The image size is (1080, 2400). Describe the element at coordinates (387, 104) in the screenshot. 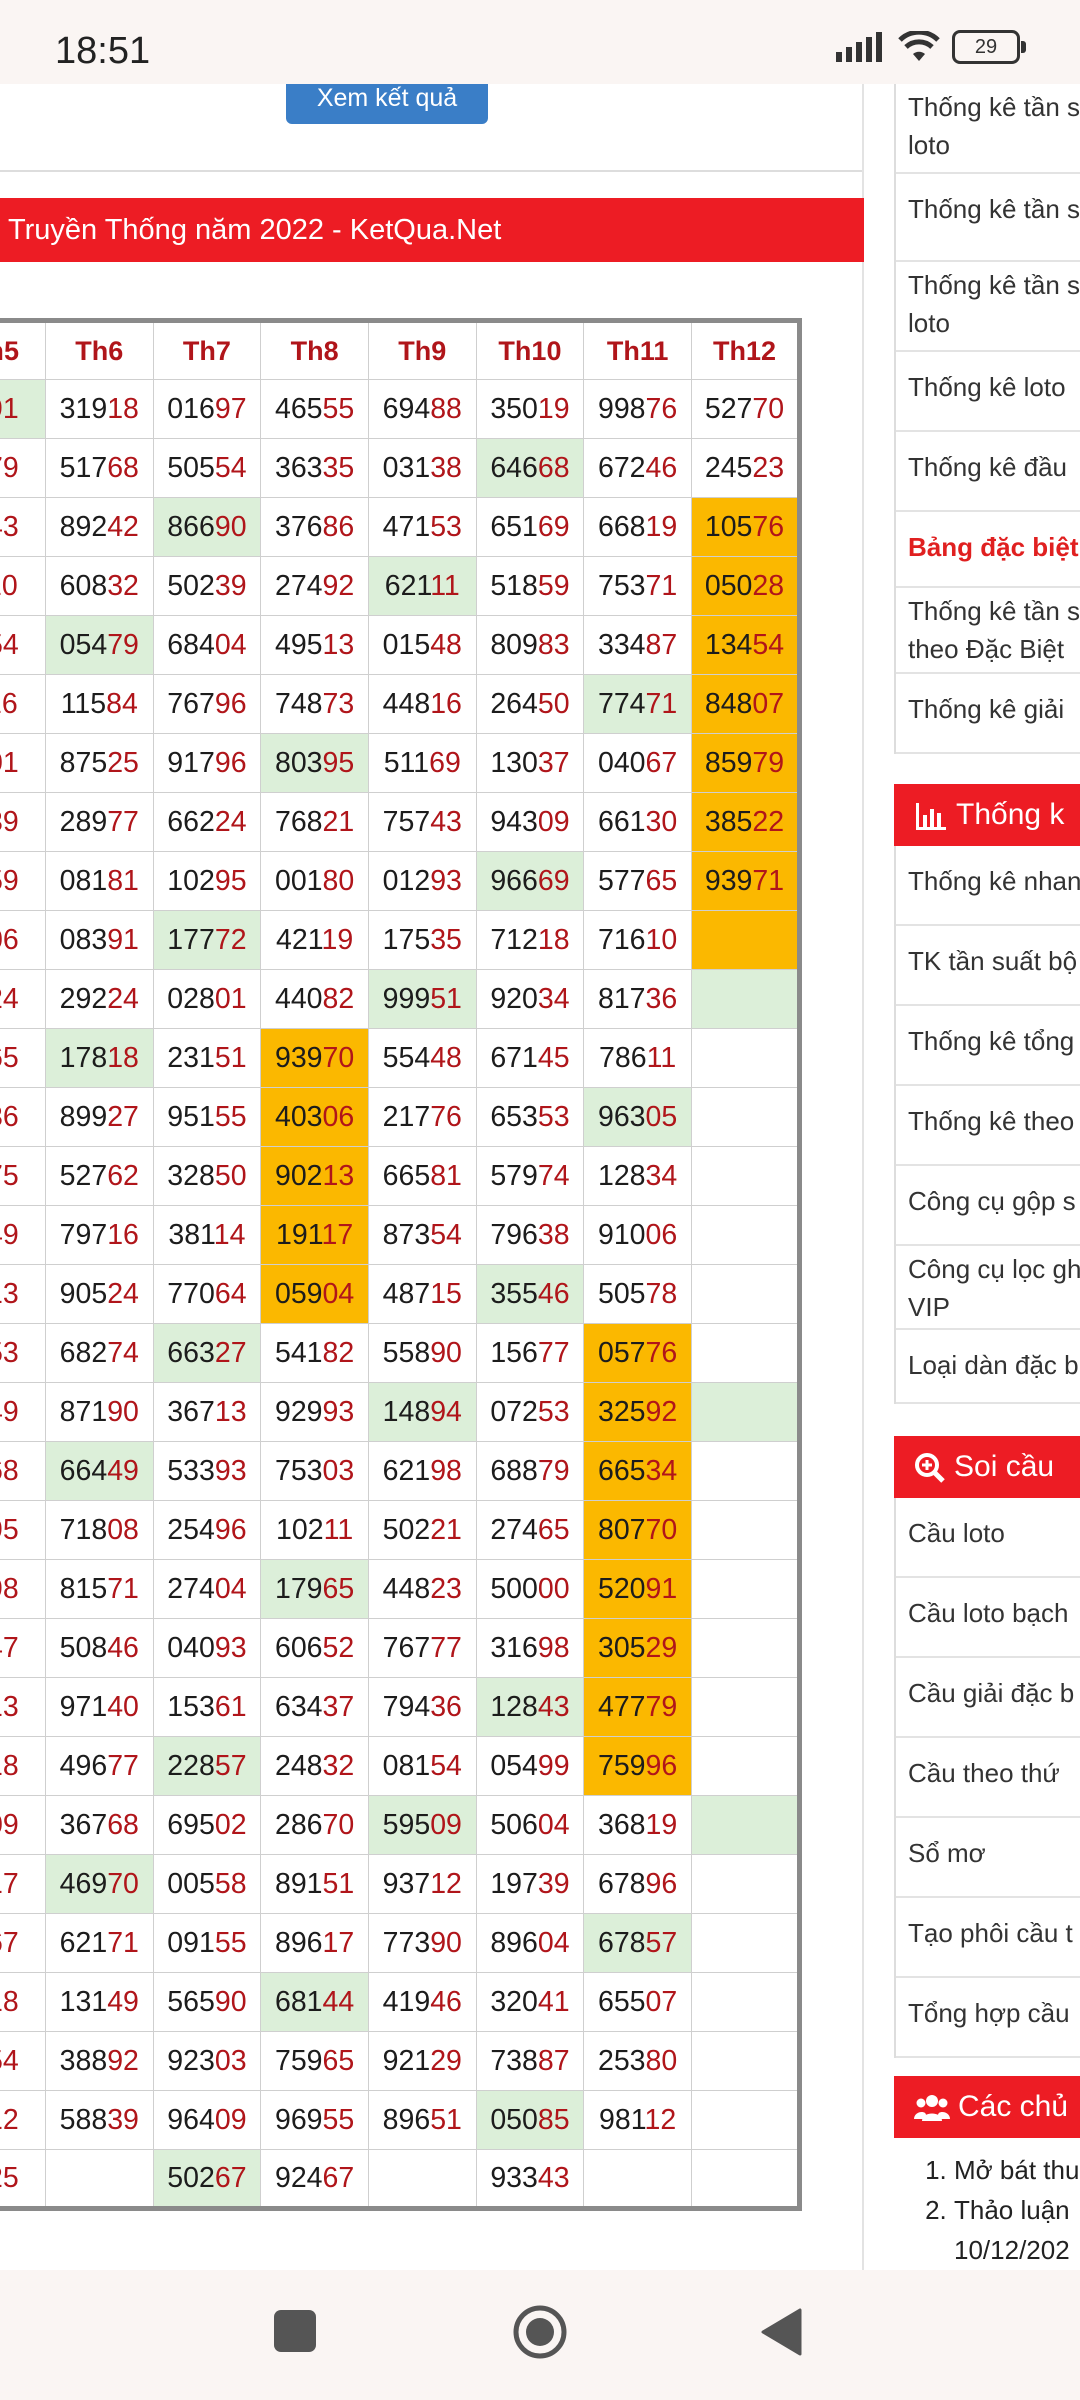

I see `view-result-button: Xem kết quả` at that location.